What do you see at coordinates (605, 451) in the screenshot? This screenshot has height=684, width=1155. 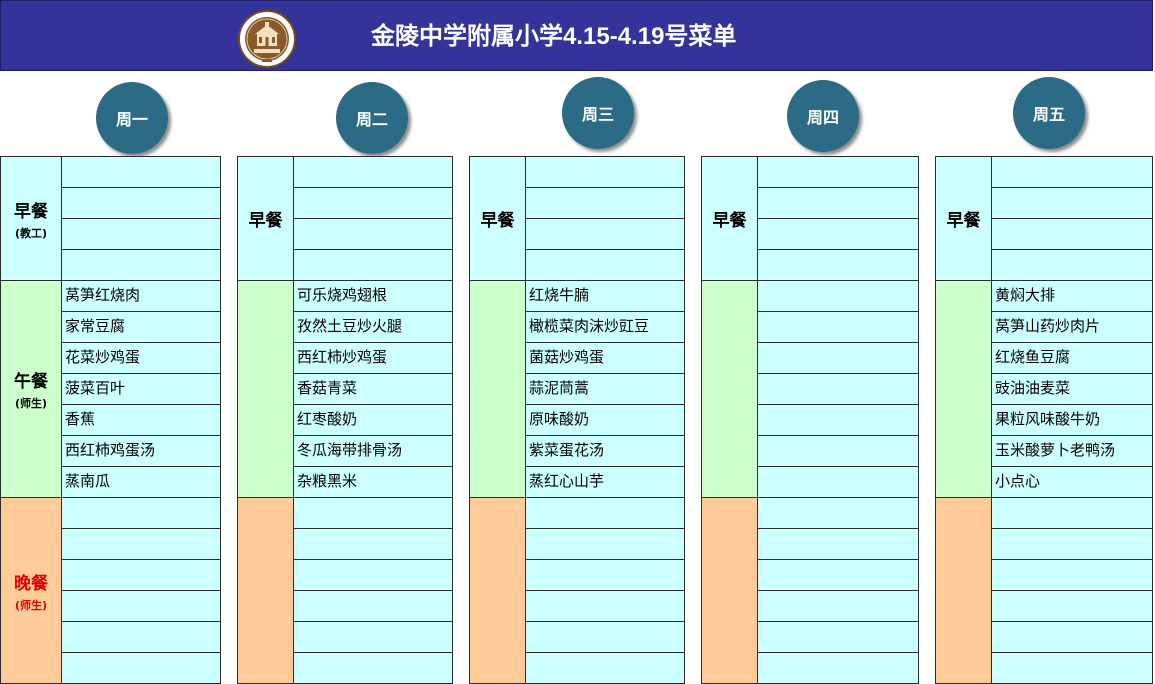 I see `lunch-item: 紫菜蛋花汤` at bounding box center [605, 451].